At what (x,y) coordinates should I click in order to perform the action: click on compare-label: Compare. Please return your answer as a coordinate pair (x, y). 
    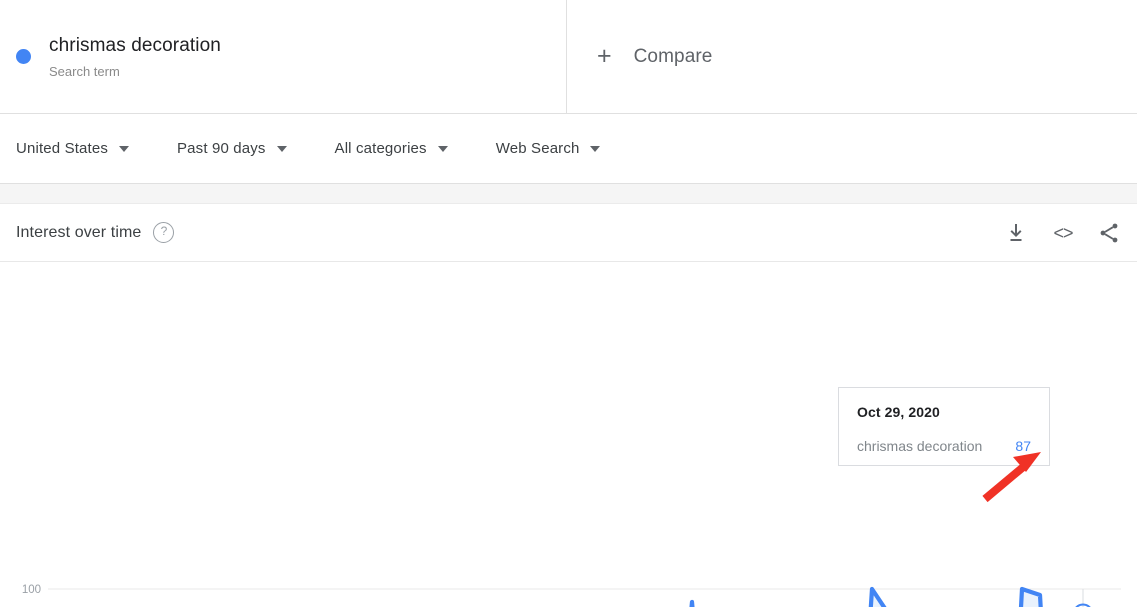
    Looking at the image, I should click on (673, 57).